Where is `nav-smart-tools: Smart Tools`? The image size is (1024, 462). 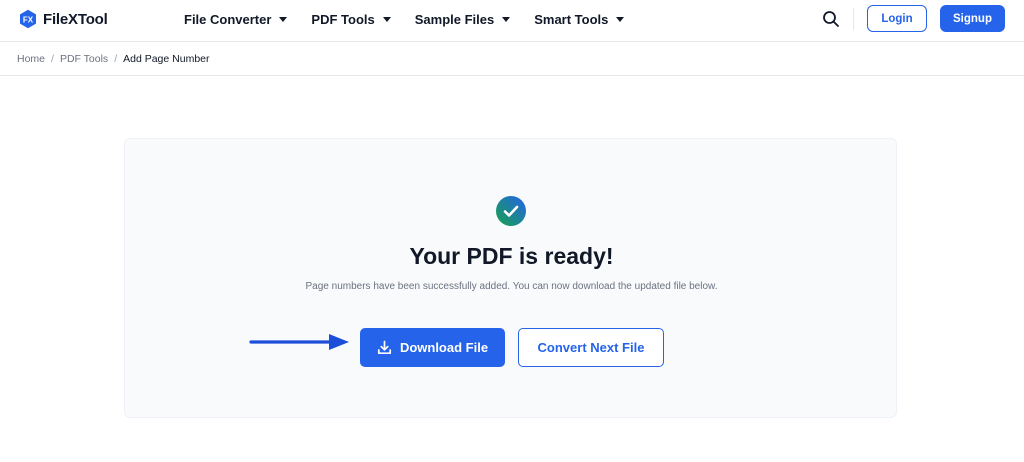
nav-smart-tools: Smart Tools is located at coordinates (579, 19).